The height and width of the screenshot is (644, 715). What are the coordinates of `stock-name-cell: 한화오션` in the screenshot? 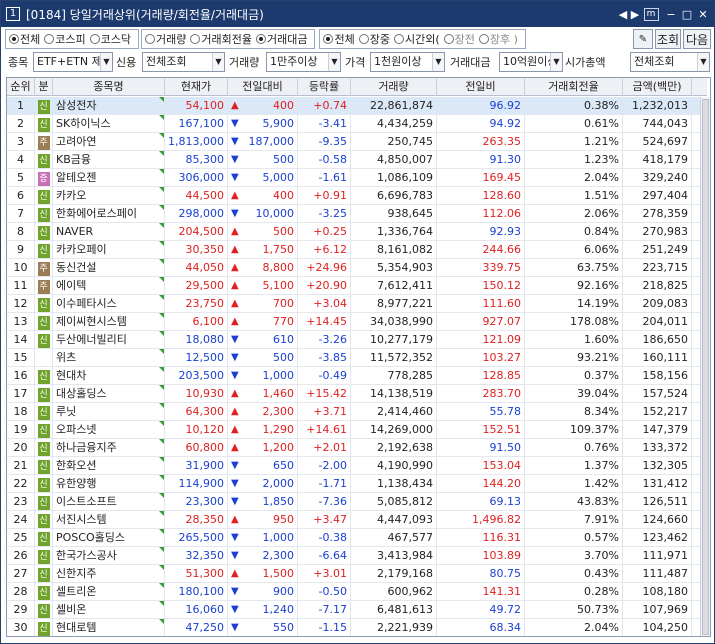 It's located at (109, 466).